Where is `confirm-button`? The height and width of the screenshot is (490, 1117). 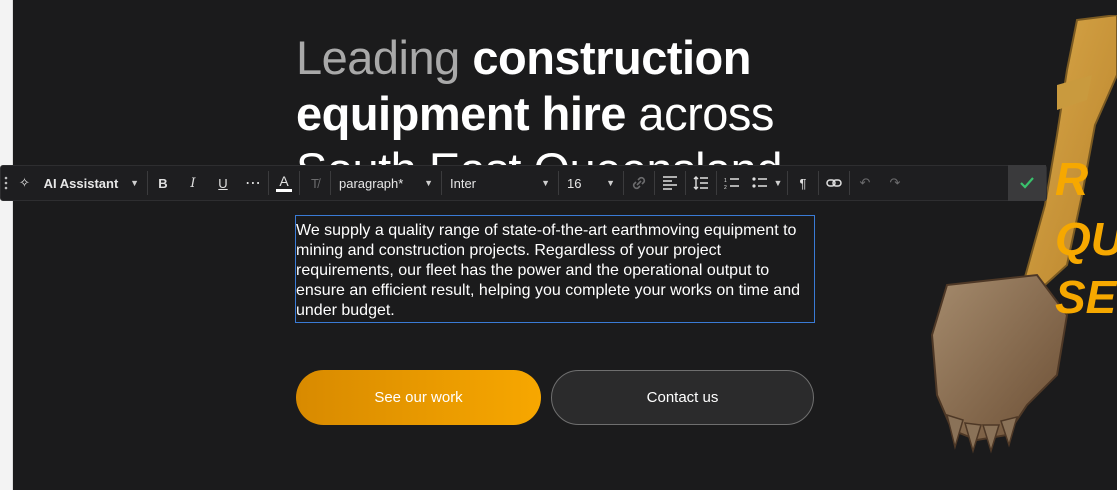 confirm-button is located at coordinates (1027, 183).